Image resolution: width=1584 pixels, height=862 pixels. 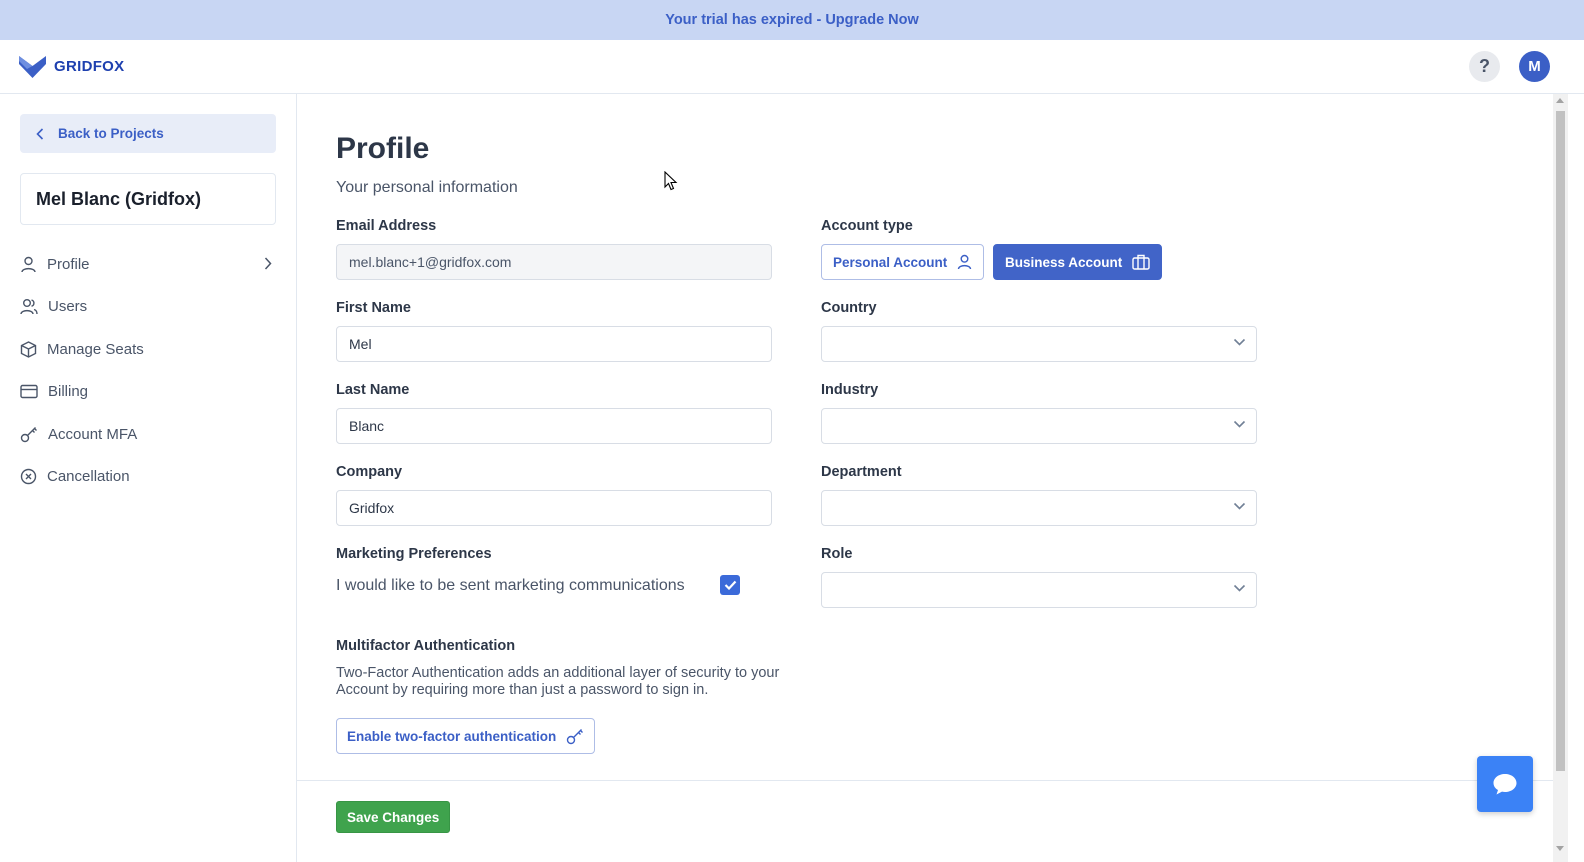 I want to click on department-select, so click(x=1039, y=508).